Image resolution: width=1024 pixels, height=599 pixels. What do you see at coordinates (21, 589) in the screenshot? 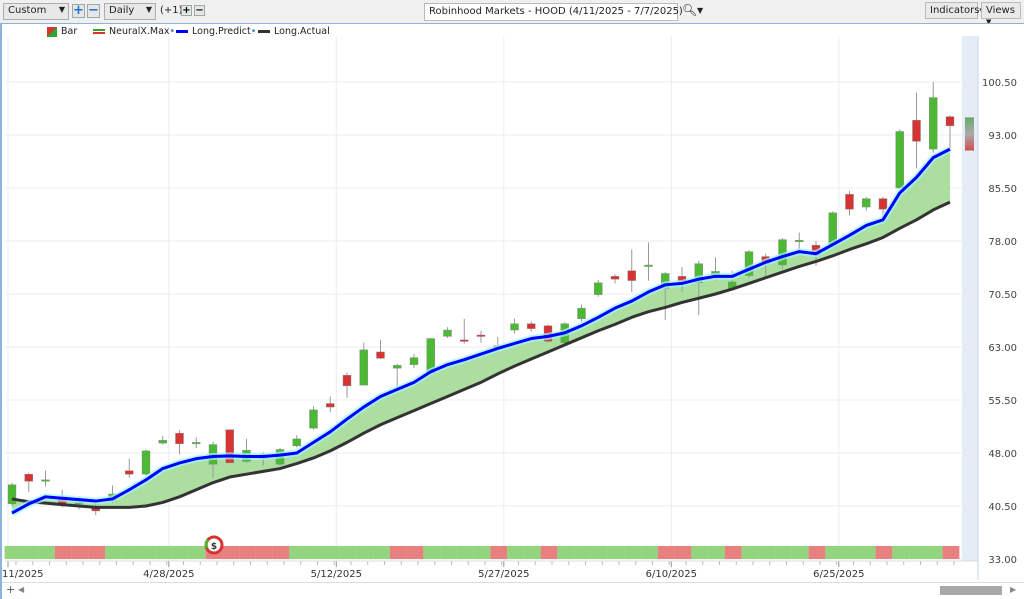
I see `scroll-left-icon: ◀` at bounding box center [21, 589].